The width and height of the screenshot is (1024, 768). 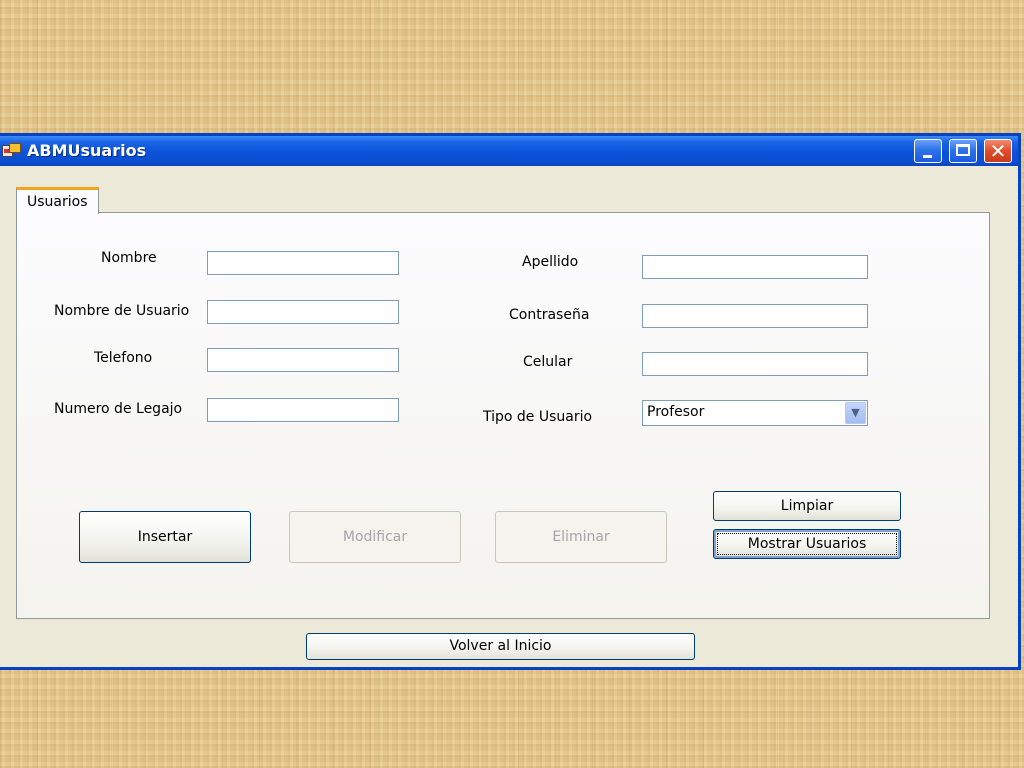 What do you see at coordinates (807, 506) in the screenshot?
I see `limpiar-button: Limpiar` at bounding box center [807, 506].